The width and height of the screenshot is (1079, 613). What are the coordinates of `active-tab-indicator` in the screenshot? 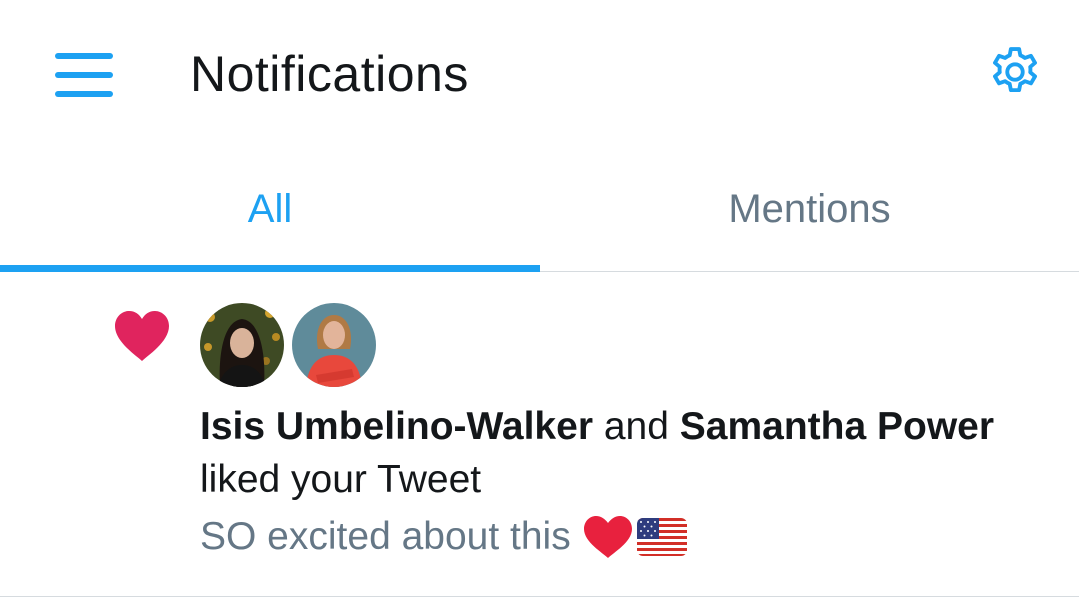 It's located at (270, 268).